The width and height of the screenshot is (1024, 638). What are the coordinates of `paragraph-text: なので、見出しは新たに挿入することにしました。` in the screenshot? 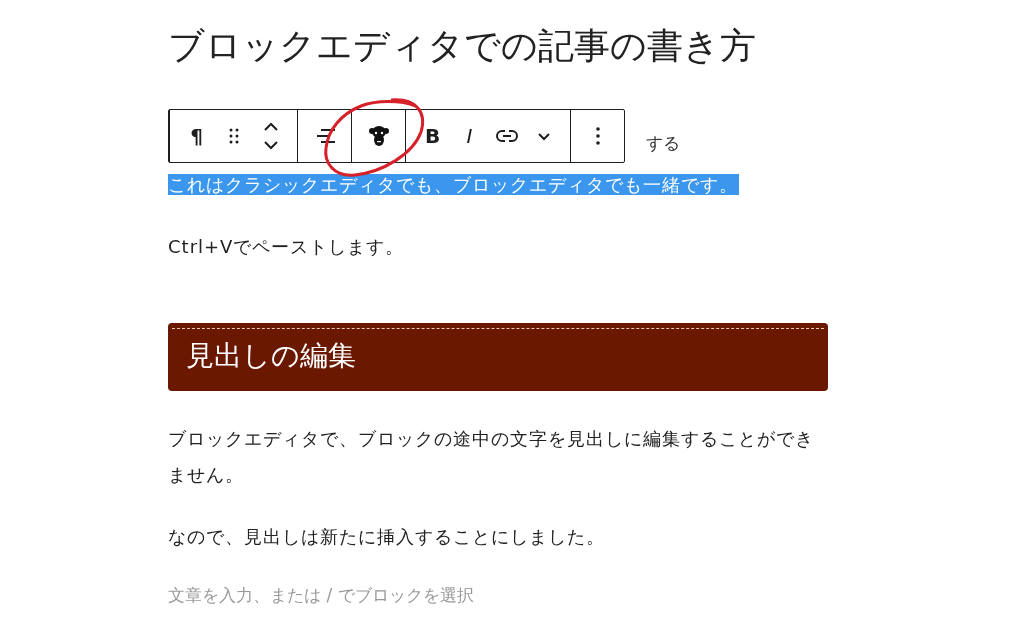 It's located at (386, 536).